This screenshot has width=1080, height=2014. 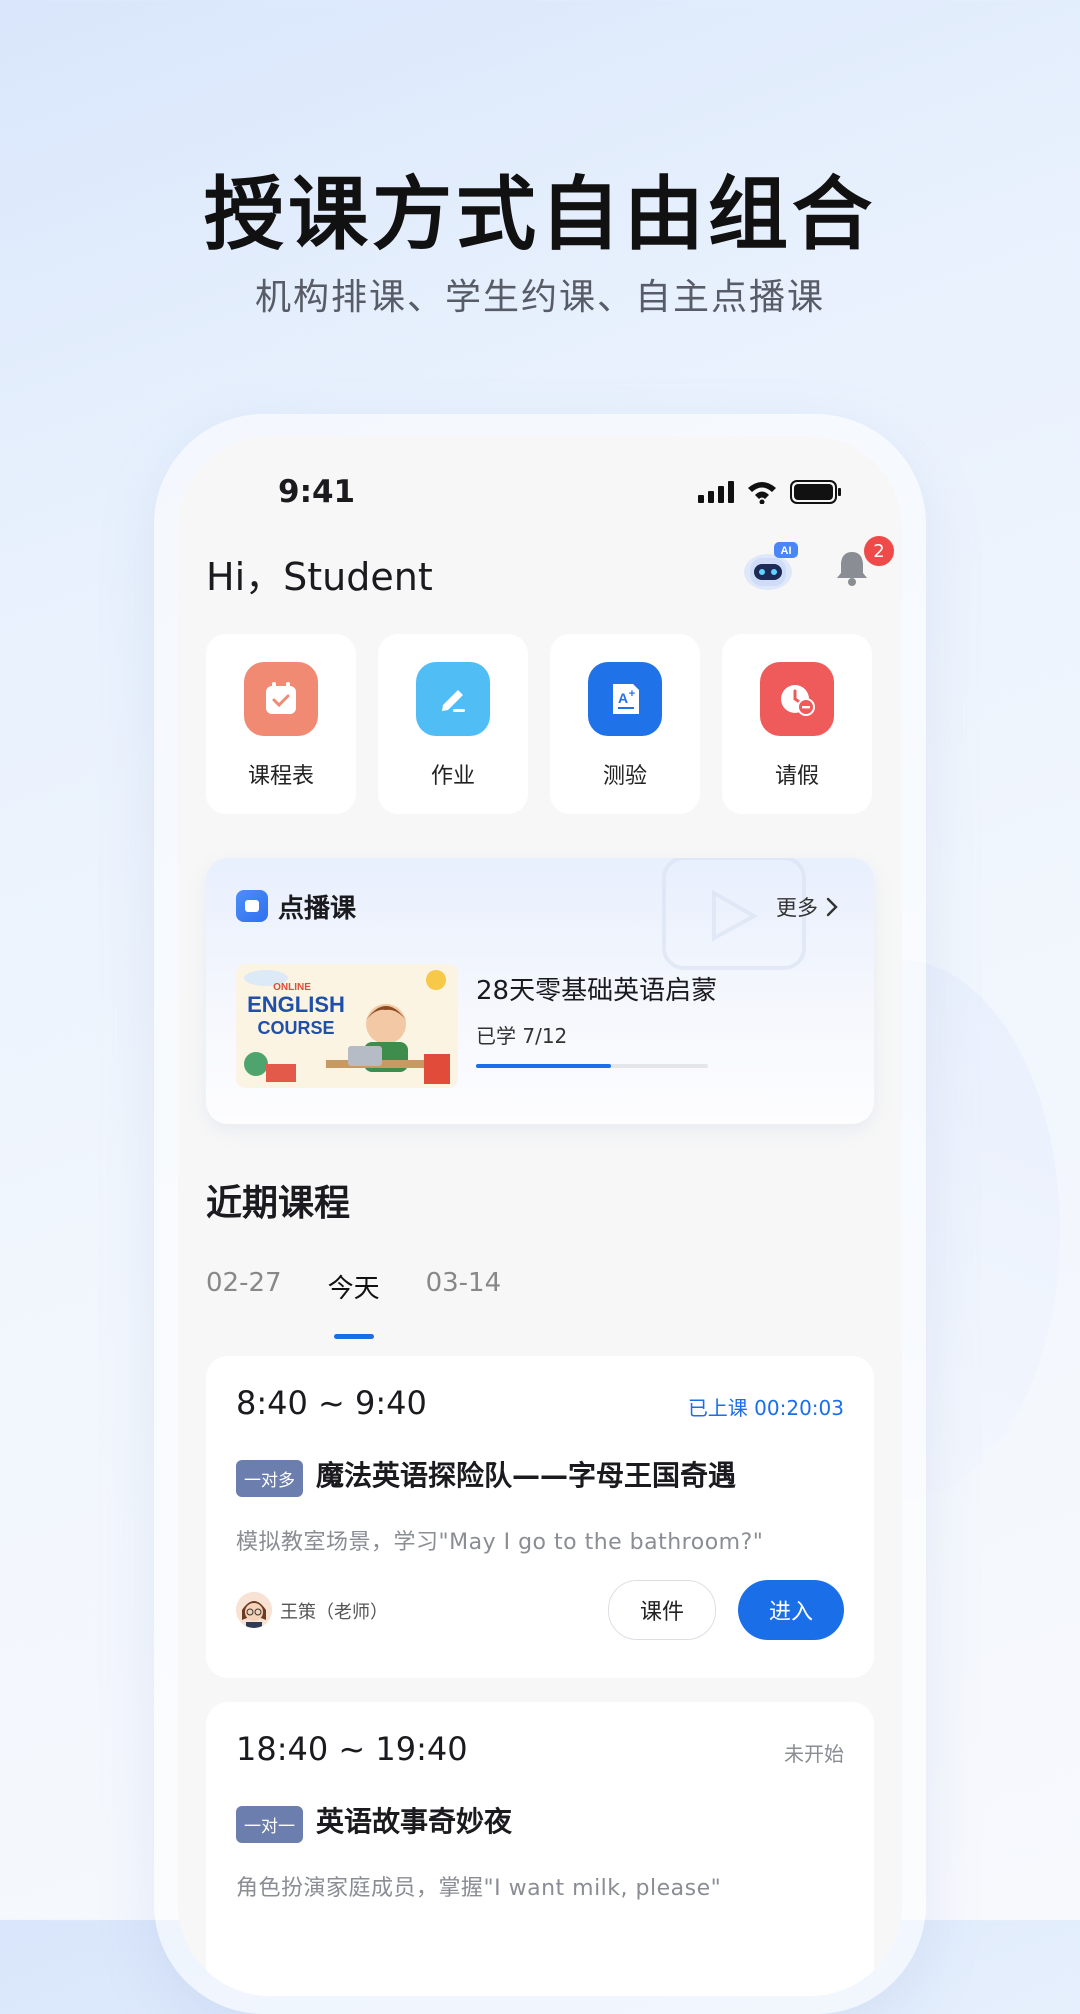 I want to click on quick-action-label: 课程表, so click(x=280, y=776).